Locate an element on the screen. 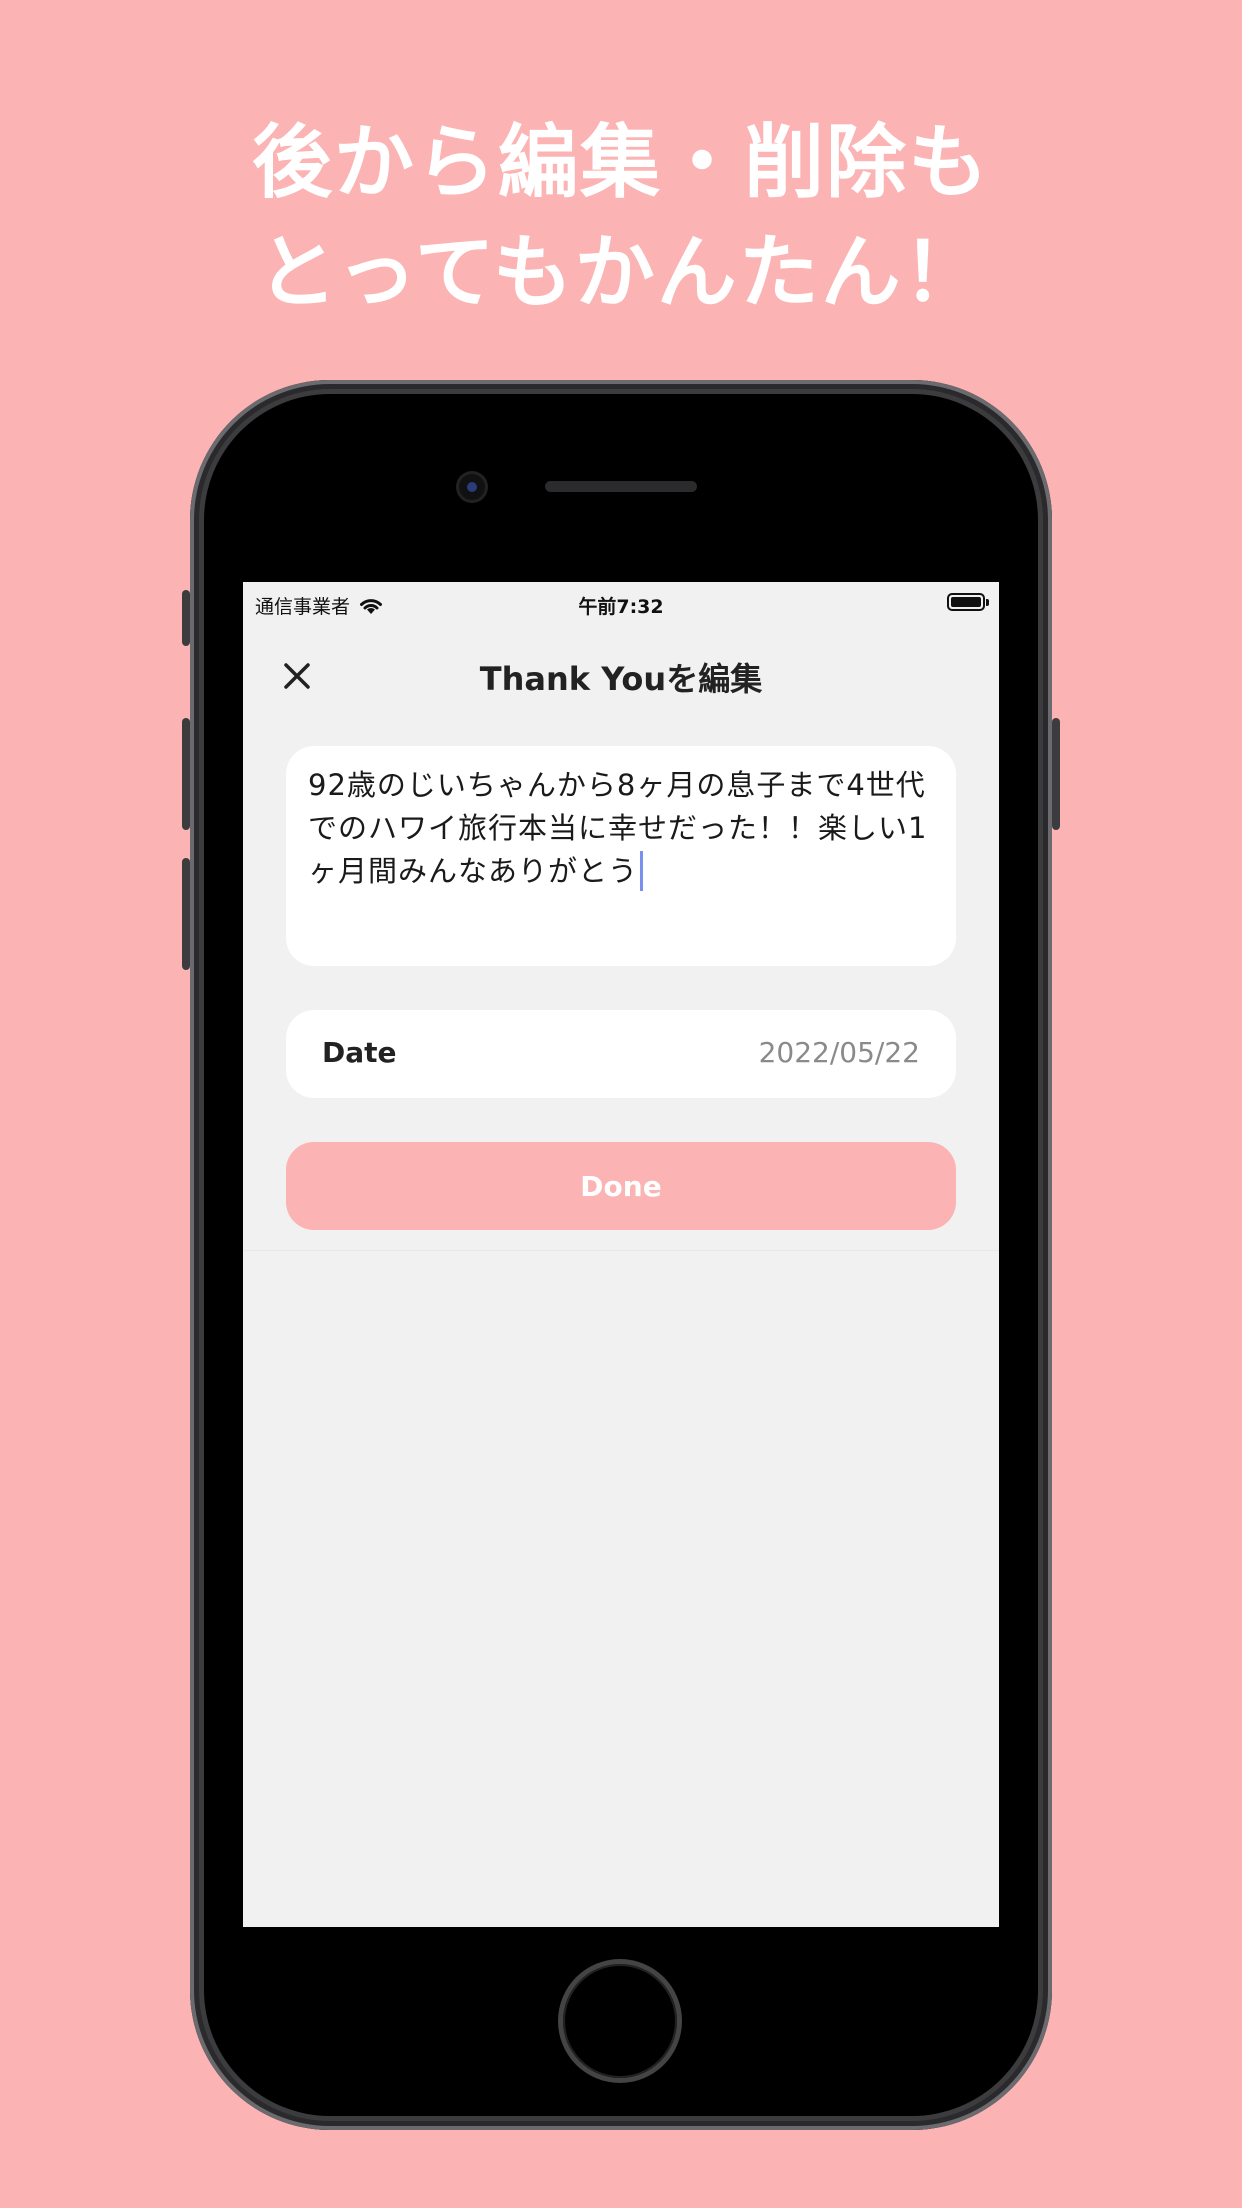 The height and width of the screenshot is (2208, 1242). headline-line-1: 後から編集・削除も is located at coordinates (621, 162).